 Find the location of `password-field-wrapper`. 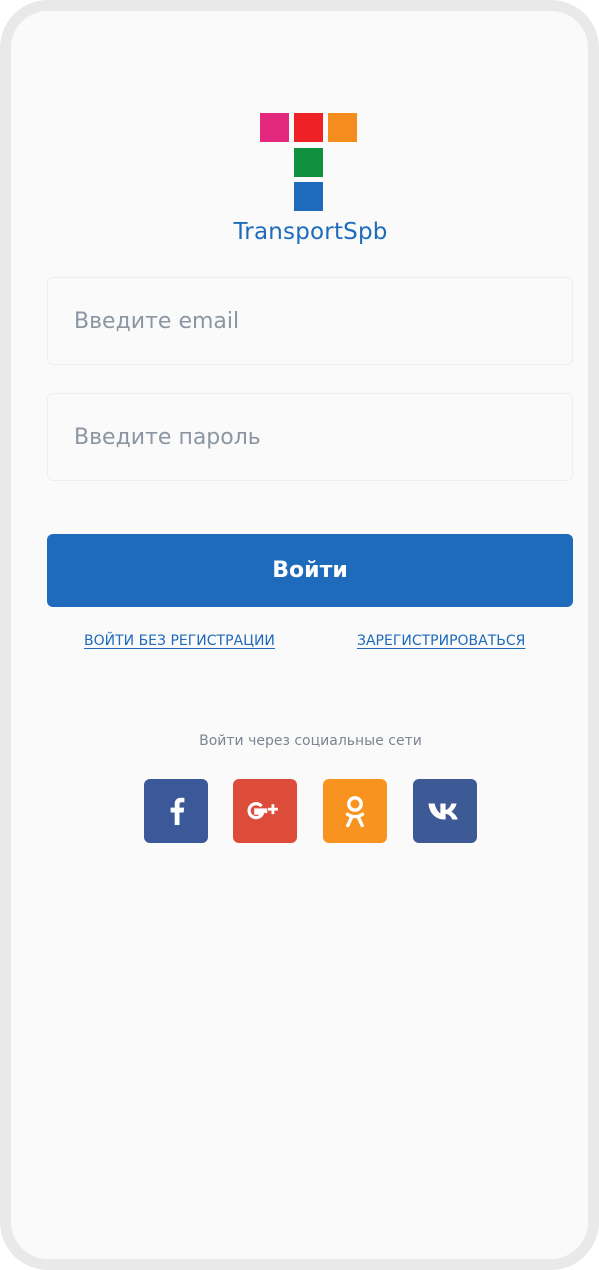

password-field-wrapper is located at coordinates (310, 437).